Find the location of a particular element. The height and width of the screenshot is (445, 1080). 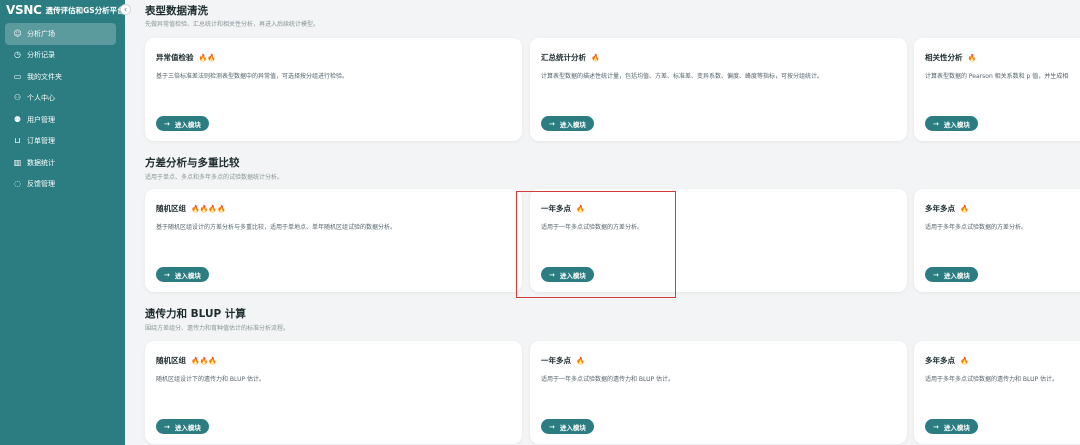

sidebar-item-label: 分析广场 is located at coordinates (41, 33).